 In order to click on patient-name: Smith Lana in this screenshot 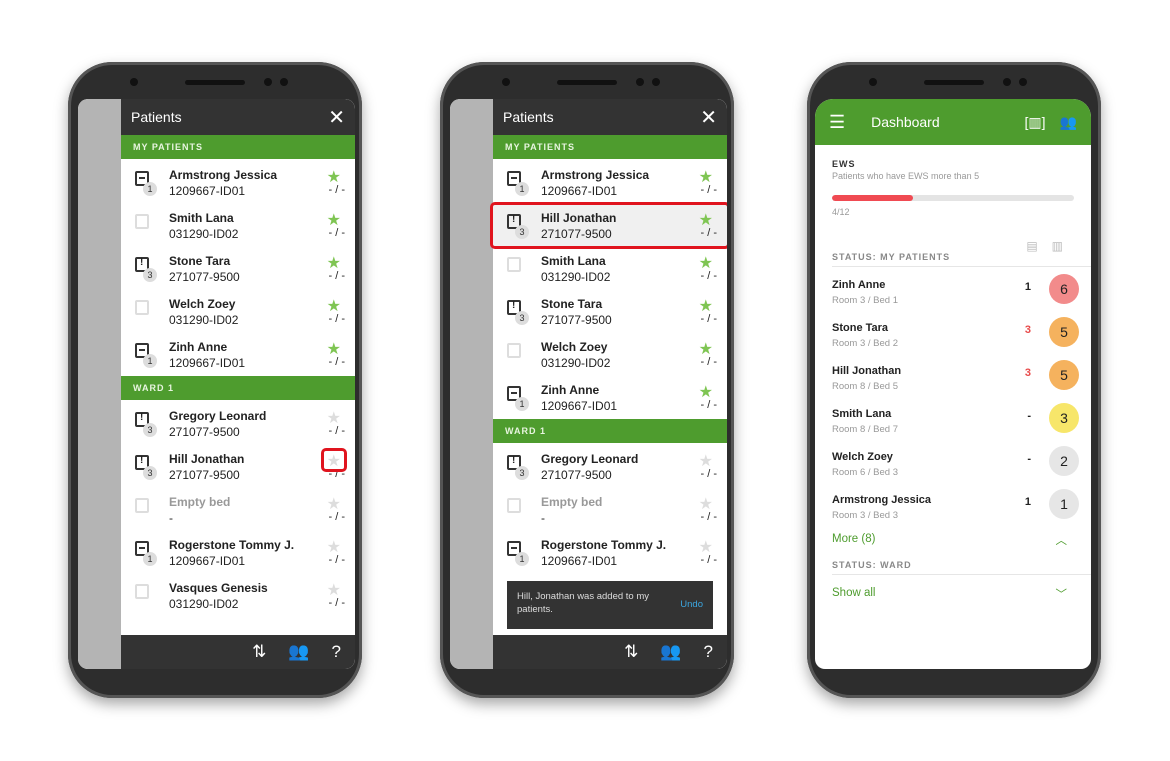, I will do `click(573, 260)`.